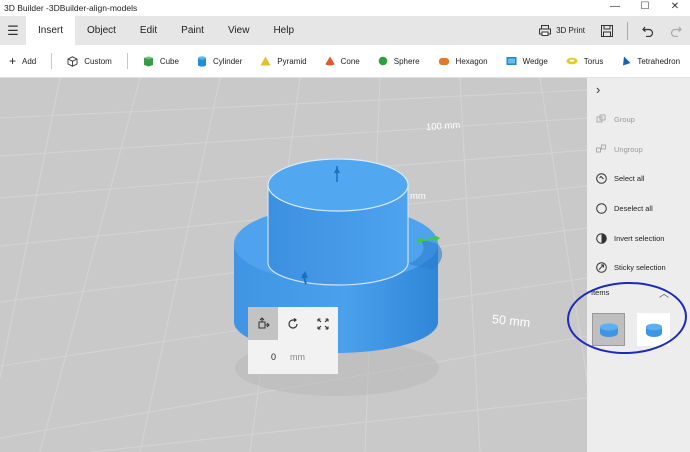  I want to click on pyramid-label: Pyramid, so click(292, 61).